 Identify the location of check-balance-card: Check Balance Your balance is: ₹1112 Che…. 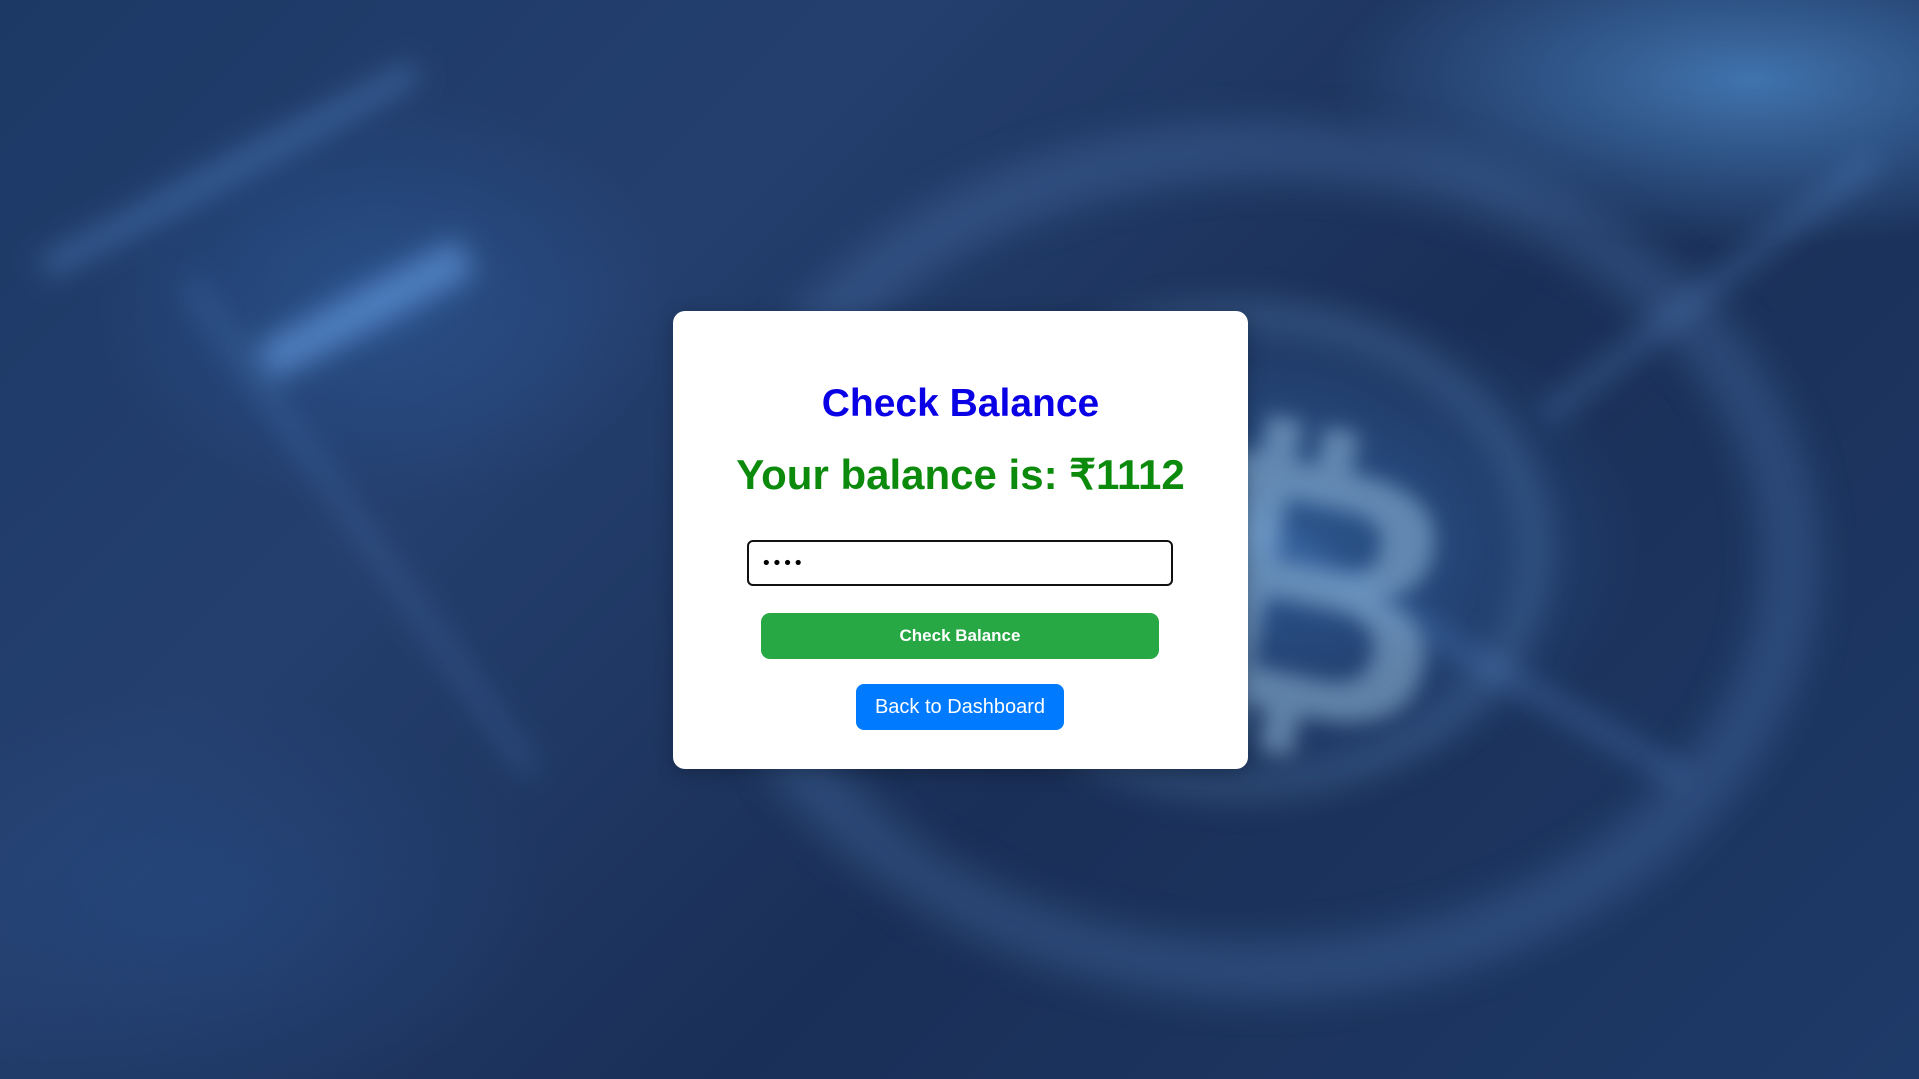
(960, 540).